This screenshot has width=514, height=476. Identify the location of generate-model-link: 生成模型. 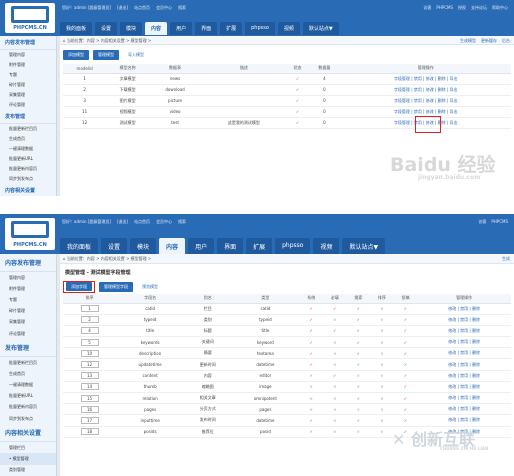
(468, 40).